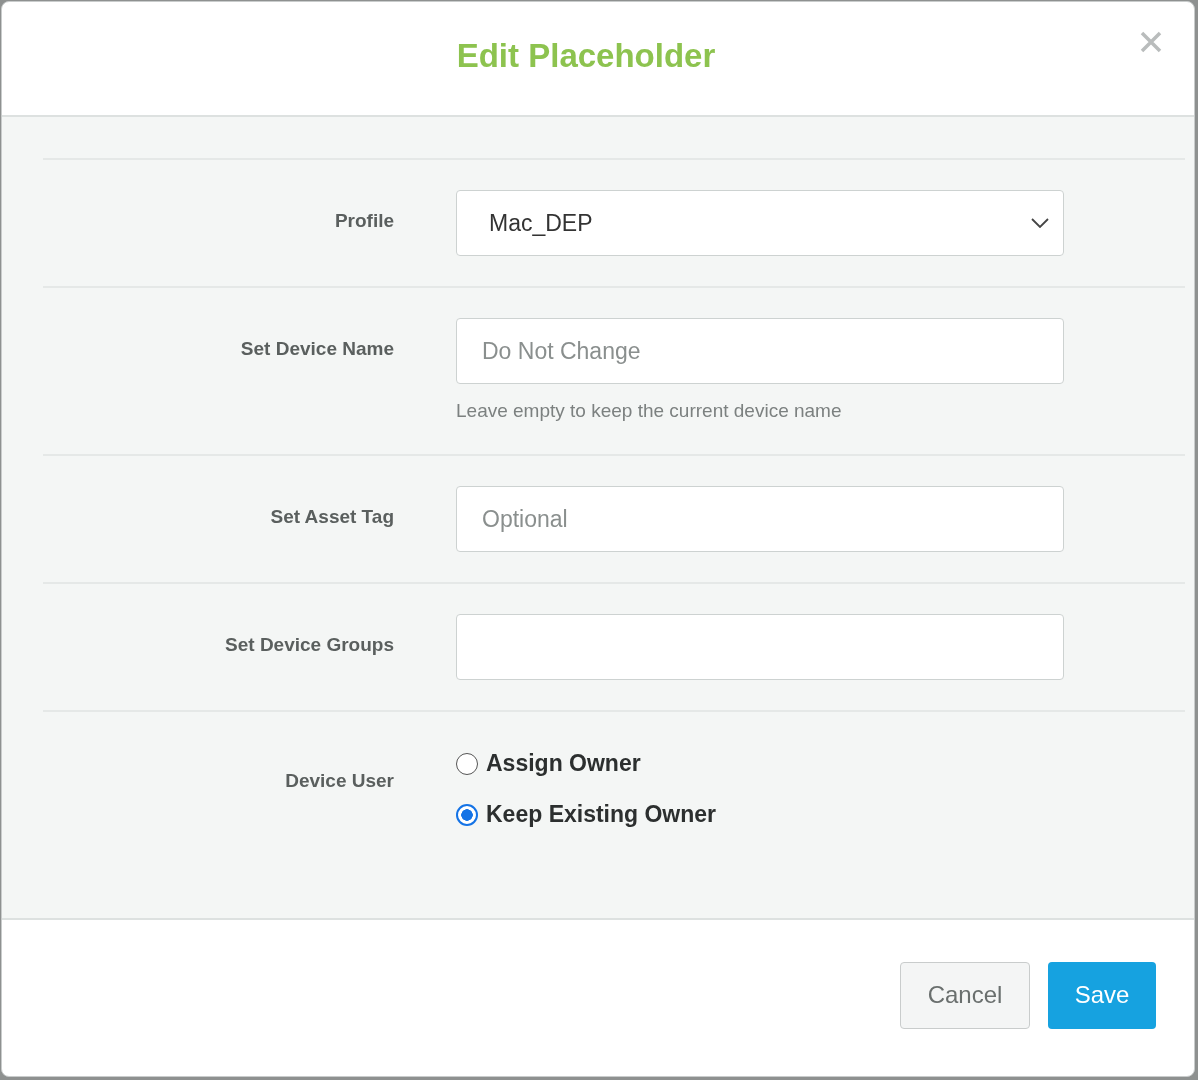 Image resolution: width=1198 pixels, height=1080 pixels. Describe the element at coordinates (649, 411) in the screenshot. I see `help-text: Leave empty to keep the current device name` at that location.